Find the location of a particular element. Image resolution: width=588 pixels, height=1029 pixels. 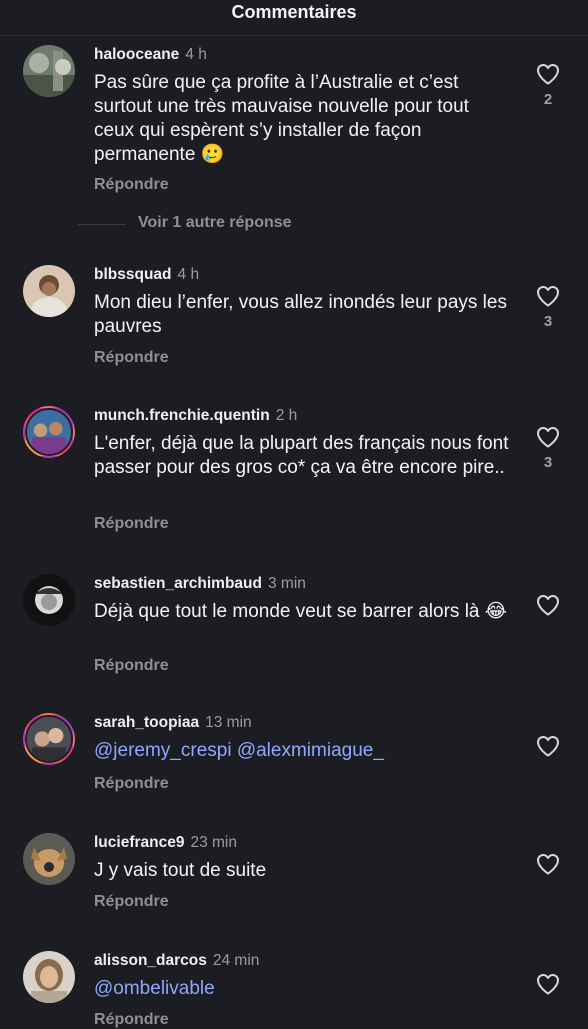

comment-username: sebastien_archimbaud is located at coordinates (178, 583).